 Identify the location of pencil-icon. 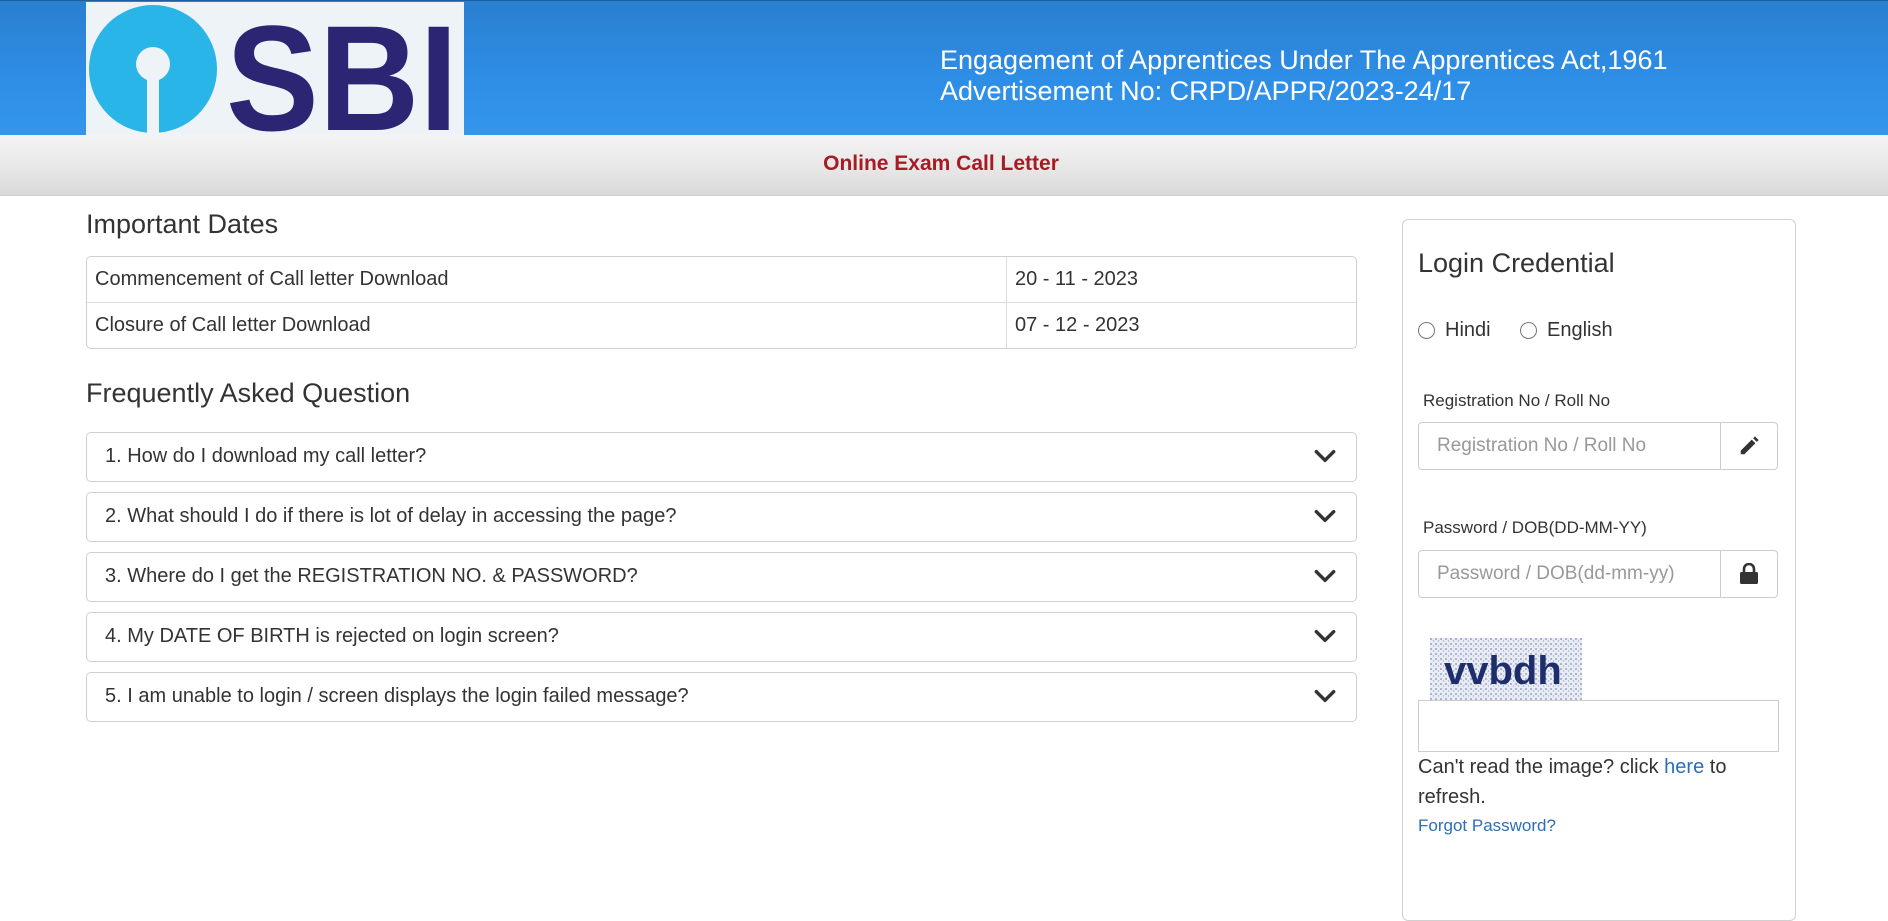
(1749, 445).